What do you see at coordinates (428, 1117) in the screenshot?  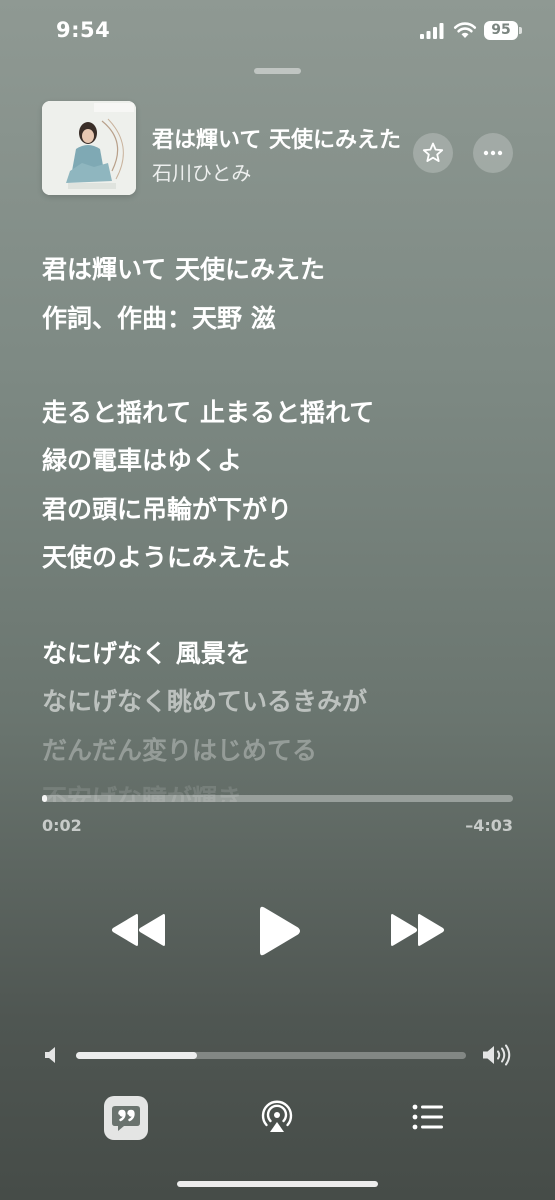 I see `queue-icon` at bounding box center [428, 1117].